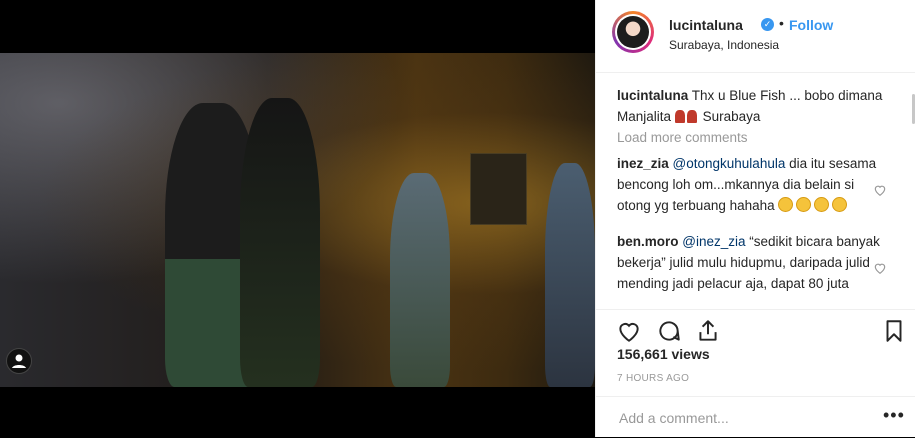 The height and width of the screenshot is (438, 915). What do you see at coordinates (767, 24) in the screenshot?
I see `verified-badge-icon: ✓` at bounding box center [767, 24].